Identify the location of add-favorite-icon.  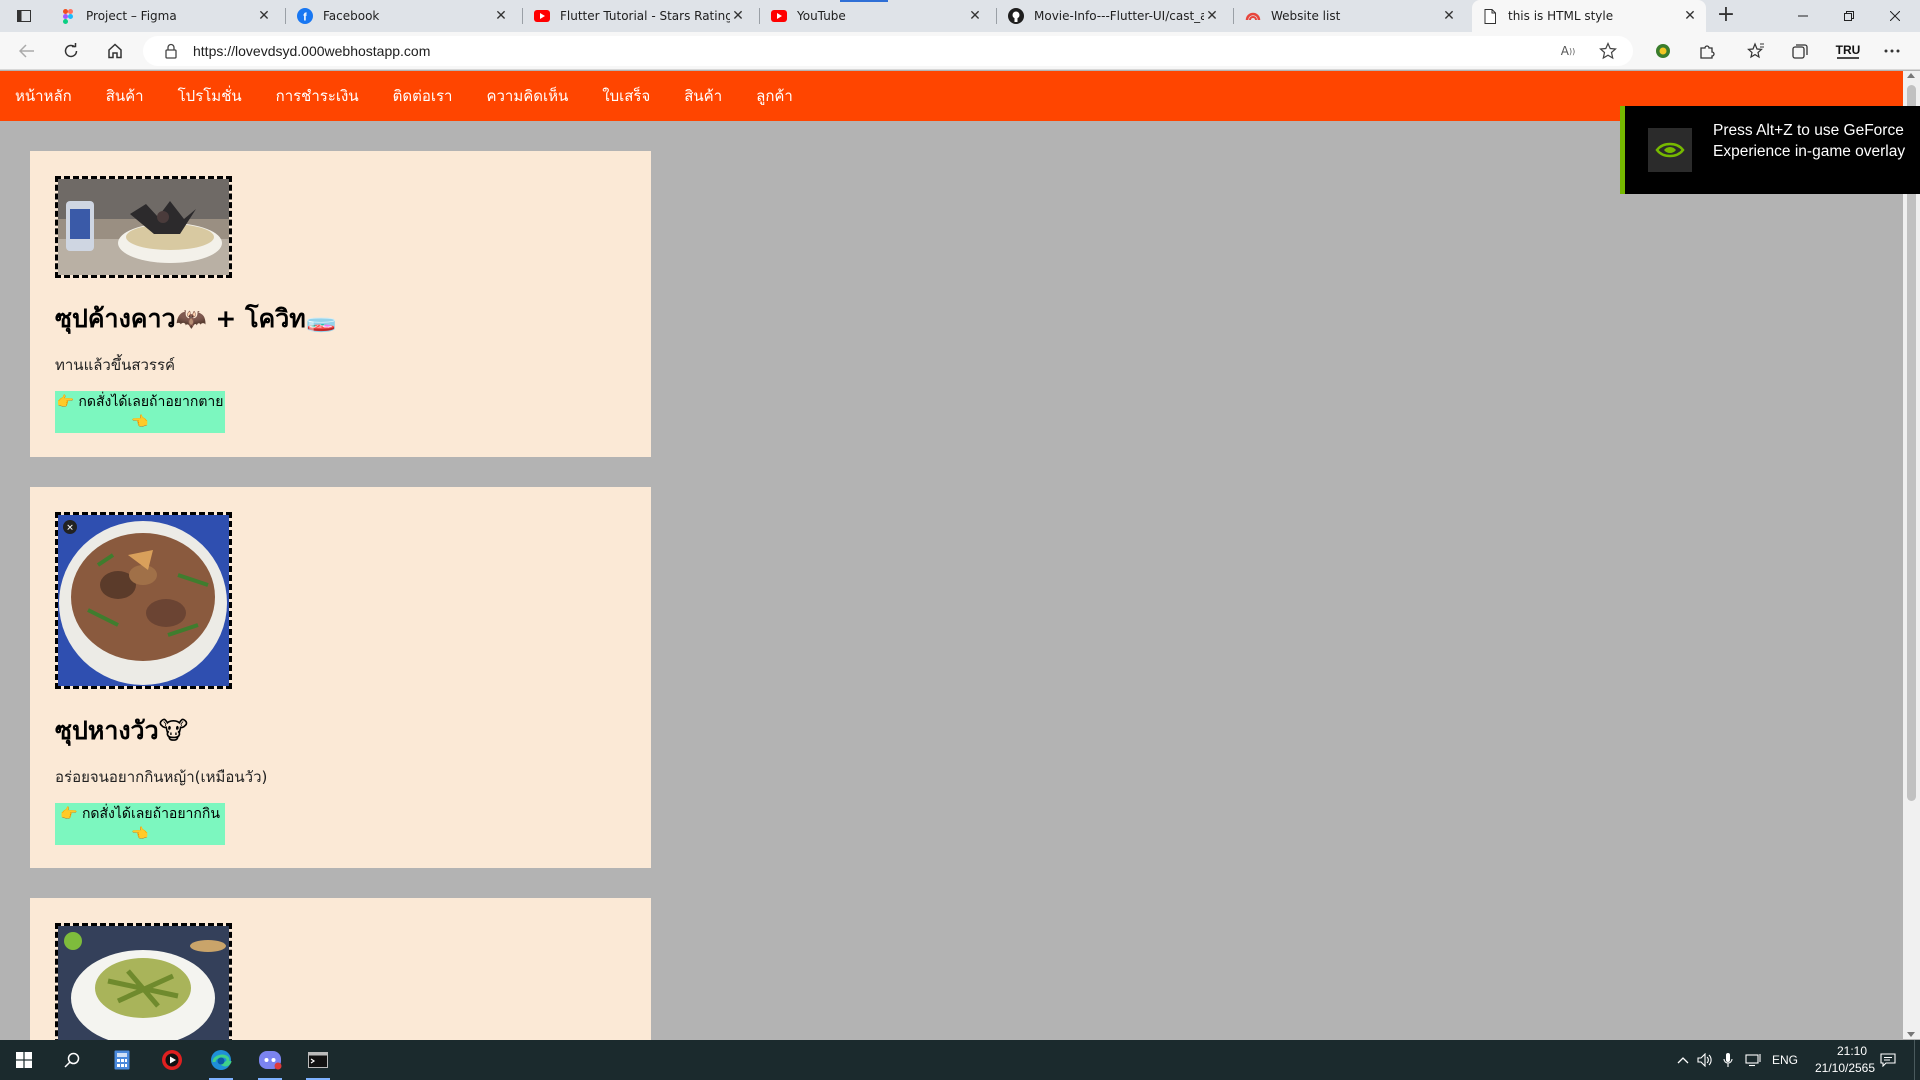
(1608, 51).